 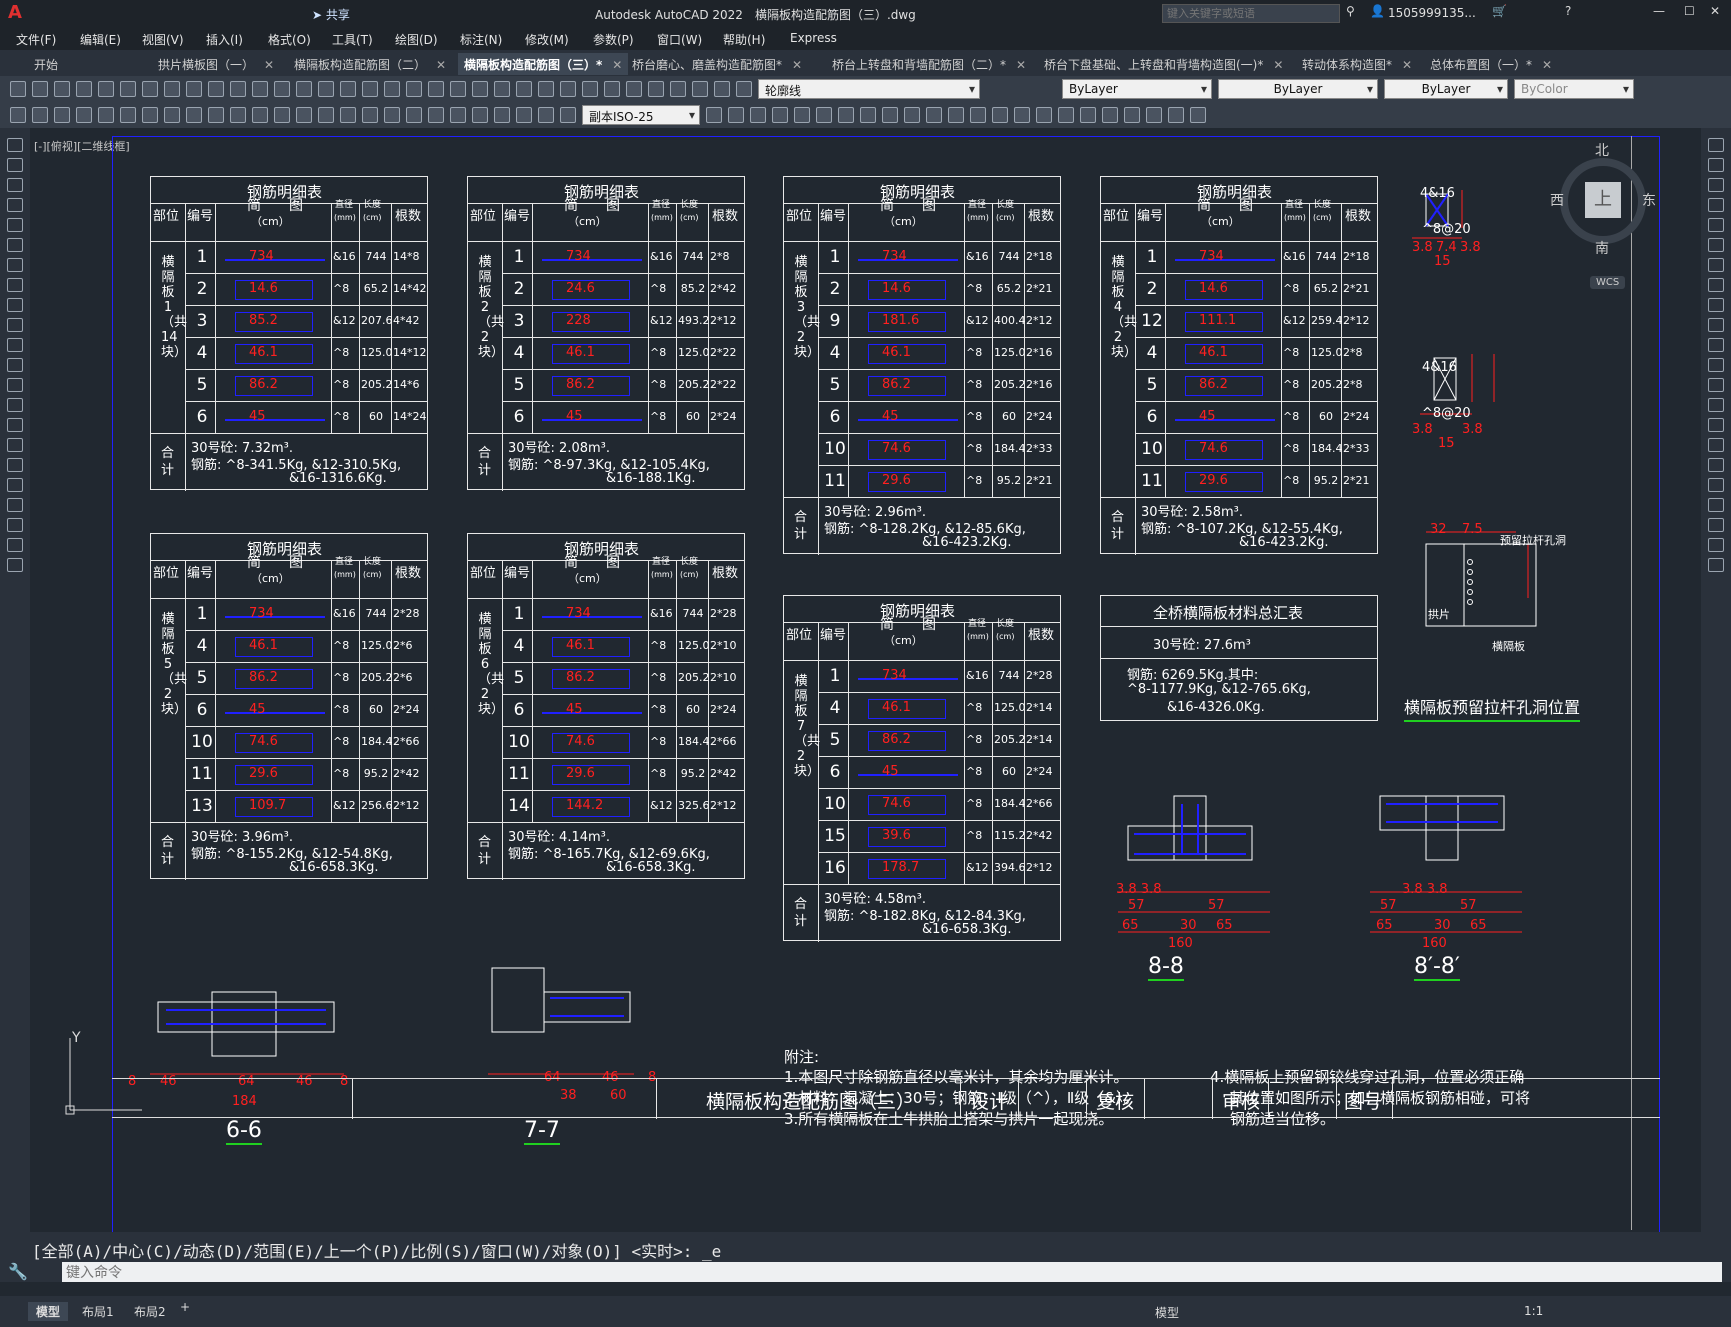 I want to click on menu-item: 窗口(W), so click(x=679, y=39).